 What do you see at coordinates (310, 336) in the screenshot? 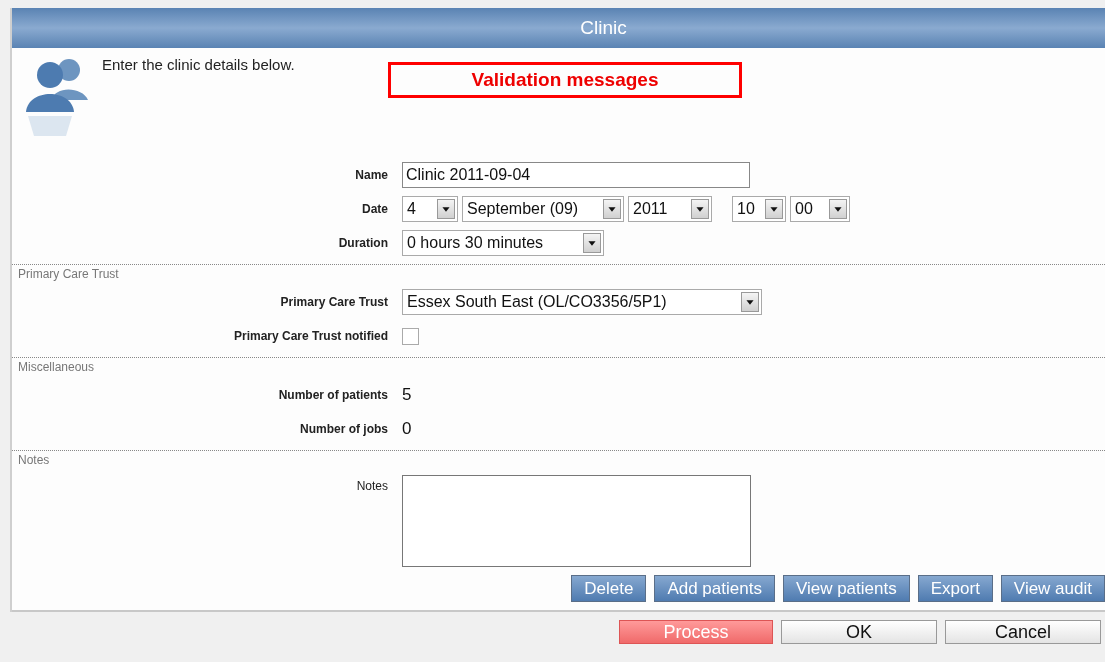
I see `field-label: Primary Care Trust notified` at bounding box center [310, 336].